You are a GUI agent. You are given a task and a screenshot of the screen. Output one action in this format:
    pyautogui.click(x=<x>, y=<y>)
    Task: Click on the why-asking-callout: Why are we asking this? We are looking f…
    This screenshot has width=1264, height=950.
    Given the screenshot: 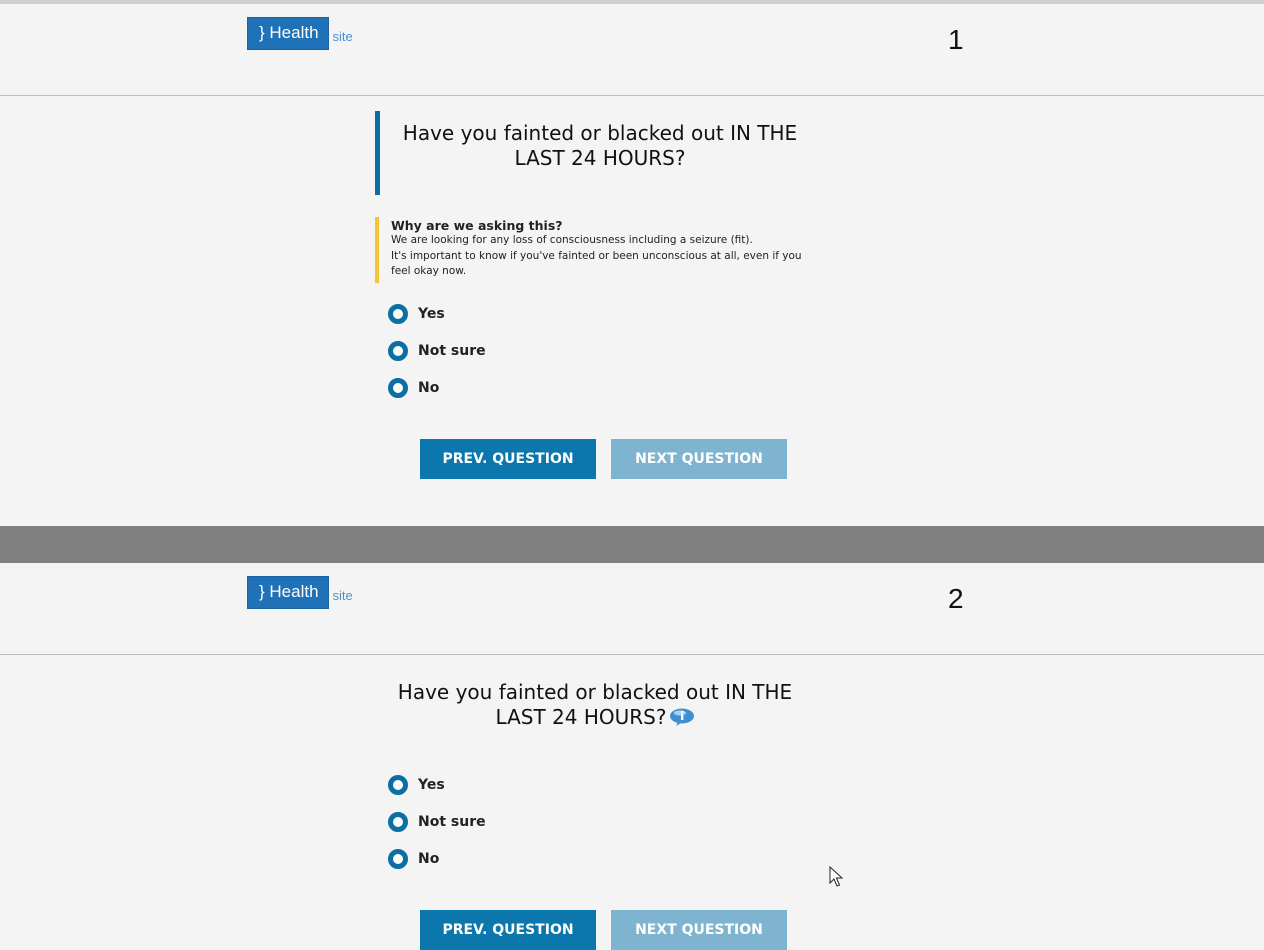 What is the action you would take?
    pyautogui.click(x=595, y=250)
    